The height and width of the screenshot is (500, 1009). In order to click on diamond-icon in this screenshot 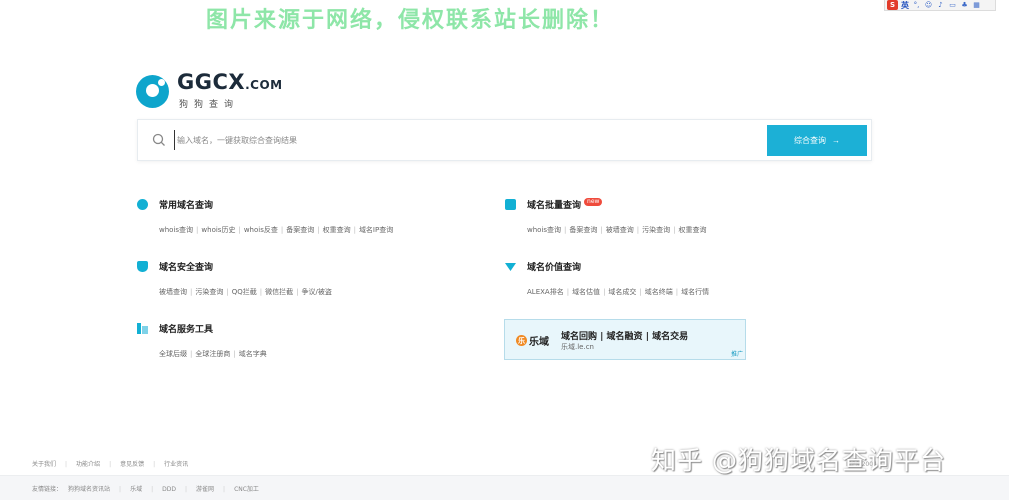, I will do `click(510, 266)`.